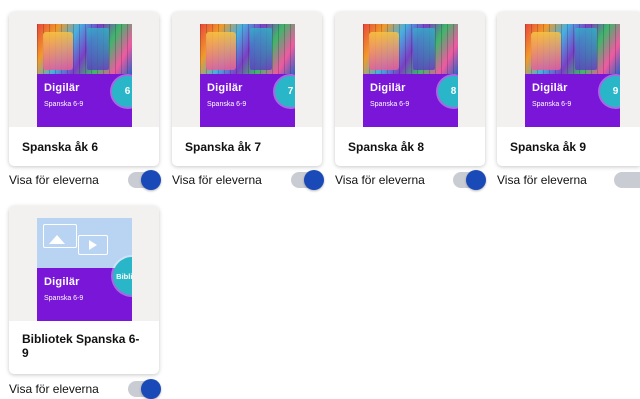  What do you see at coordinates (84, 269) in the screenshot?
I see `course-cover: Digilär Spanska 6-9 Bibliotek` at bounding box center [84, 269].